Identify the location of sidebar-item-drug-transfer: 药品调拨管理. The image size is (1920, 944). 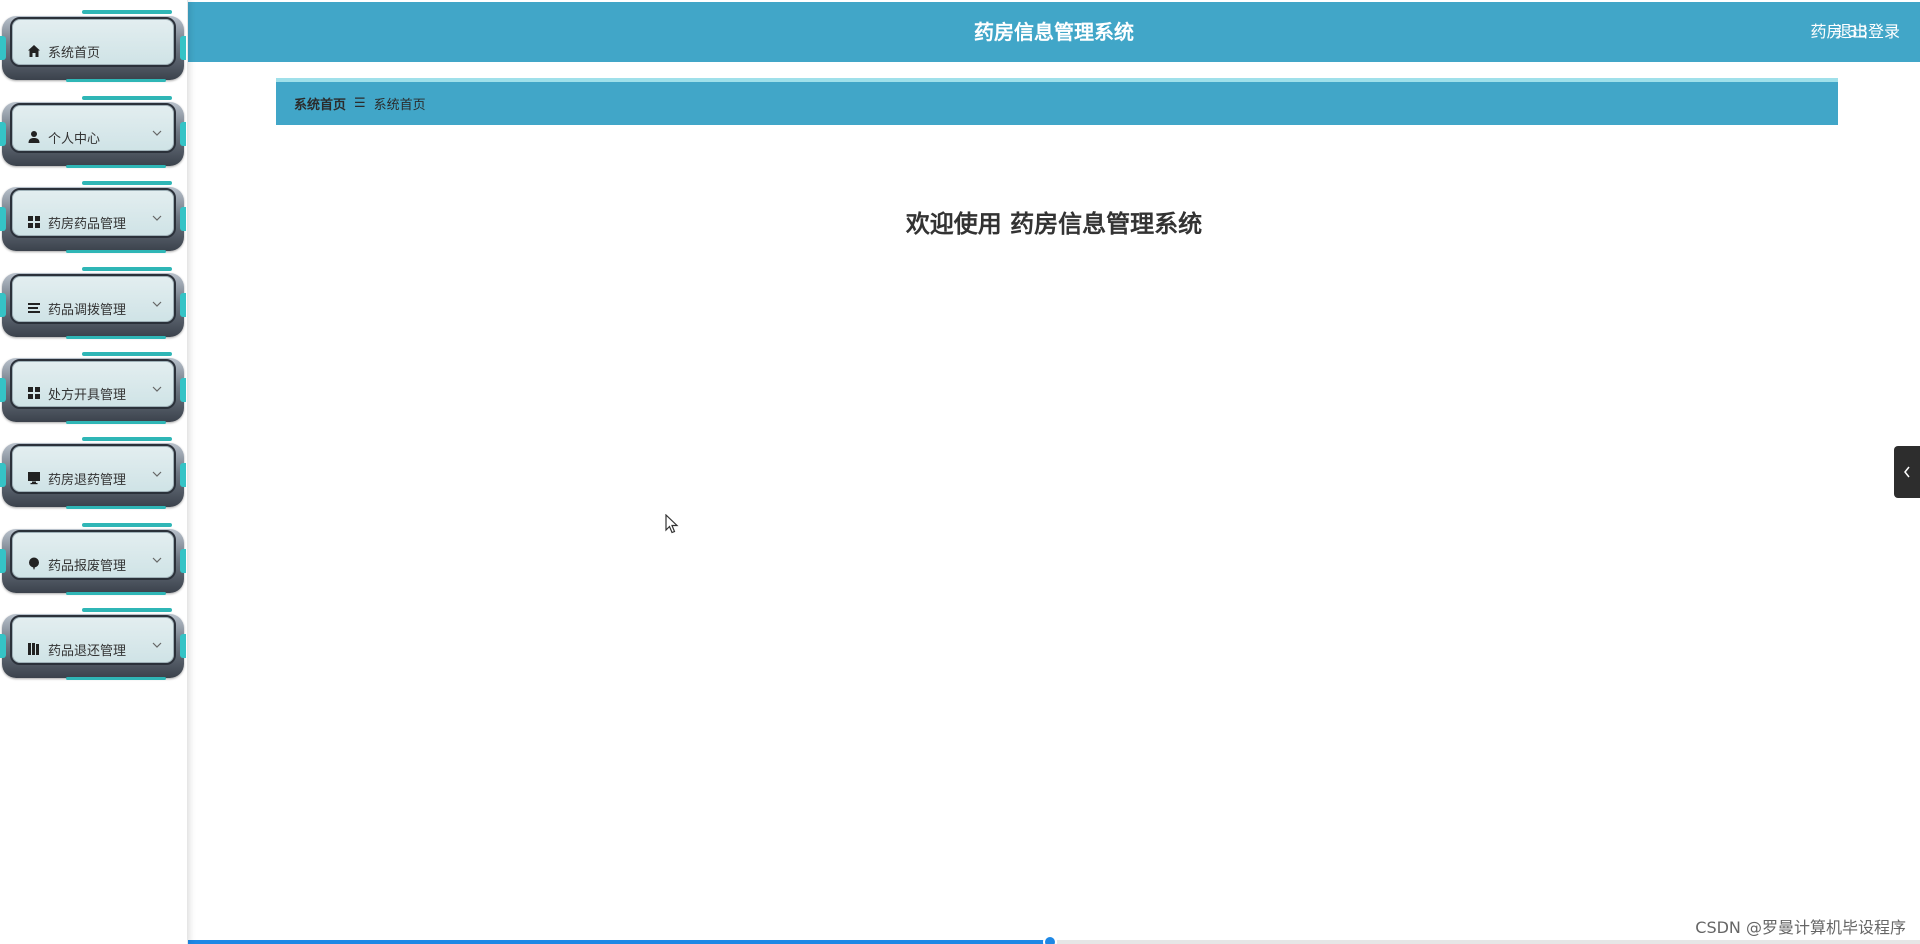
(93, 304).